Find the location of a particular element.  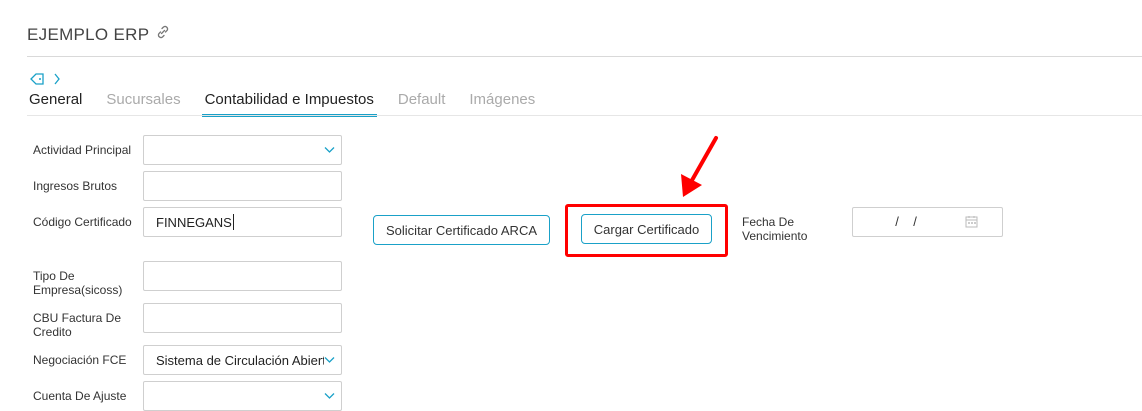

header-divider is located at coordinates (584, 56).